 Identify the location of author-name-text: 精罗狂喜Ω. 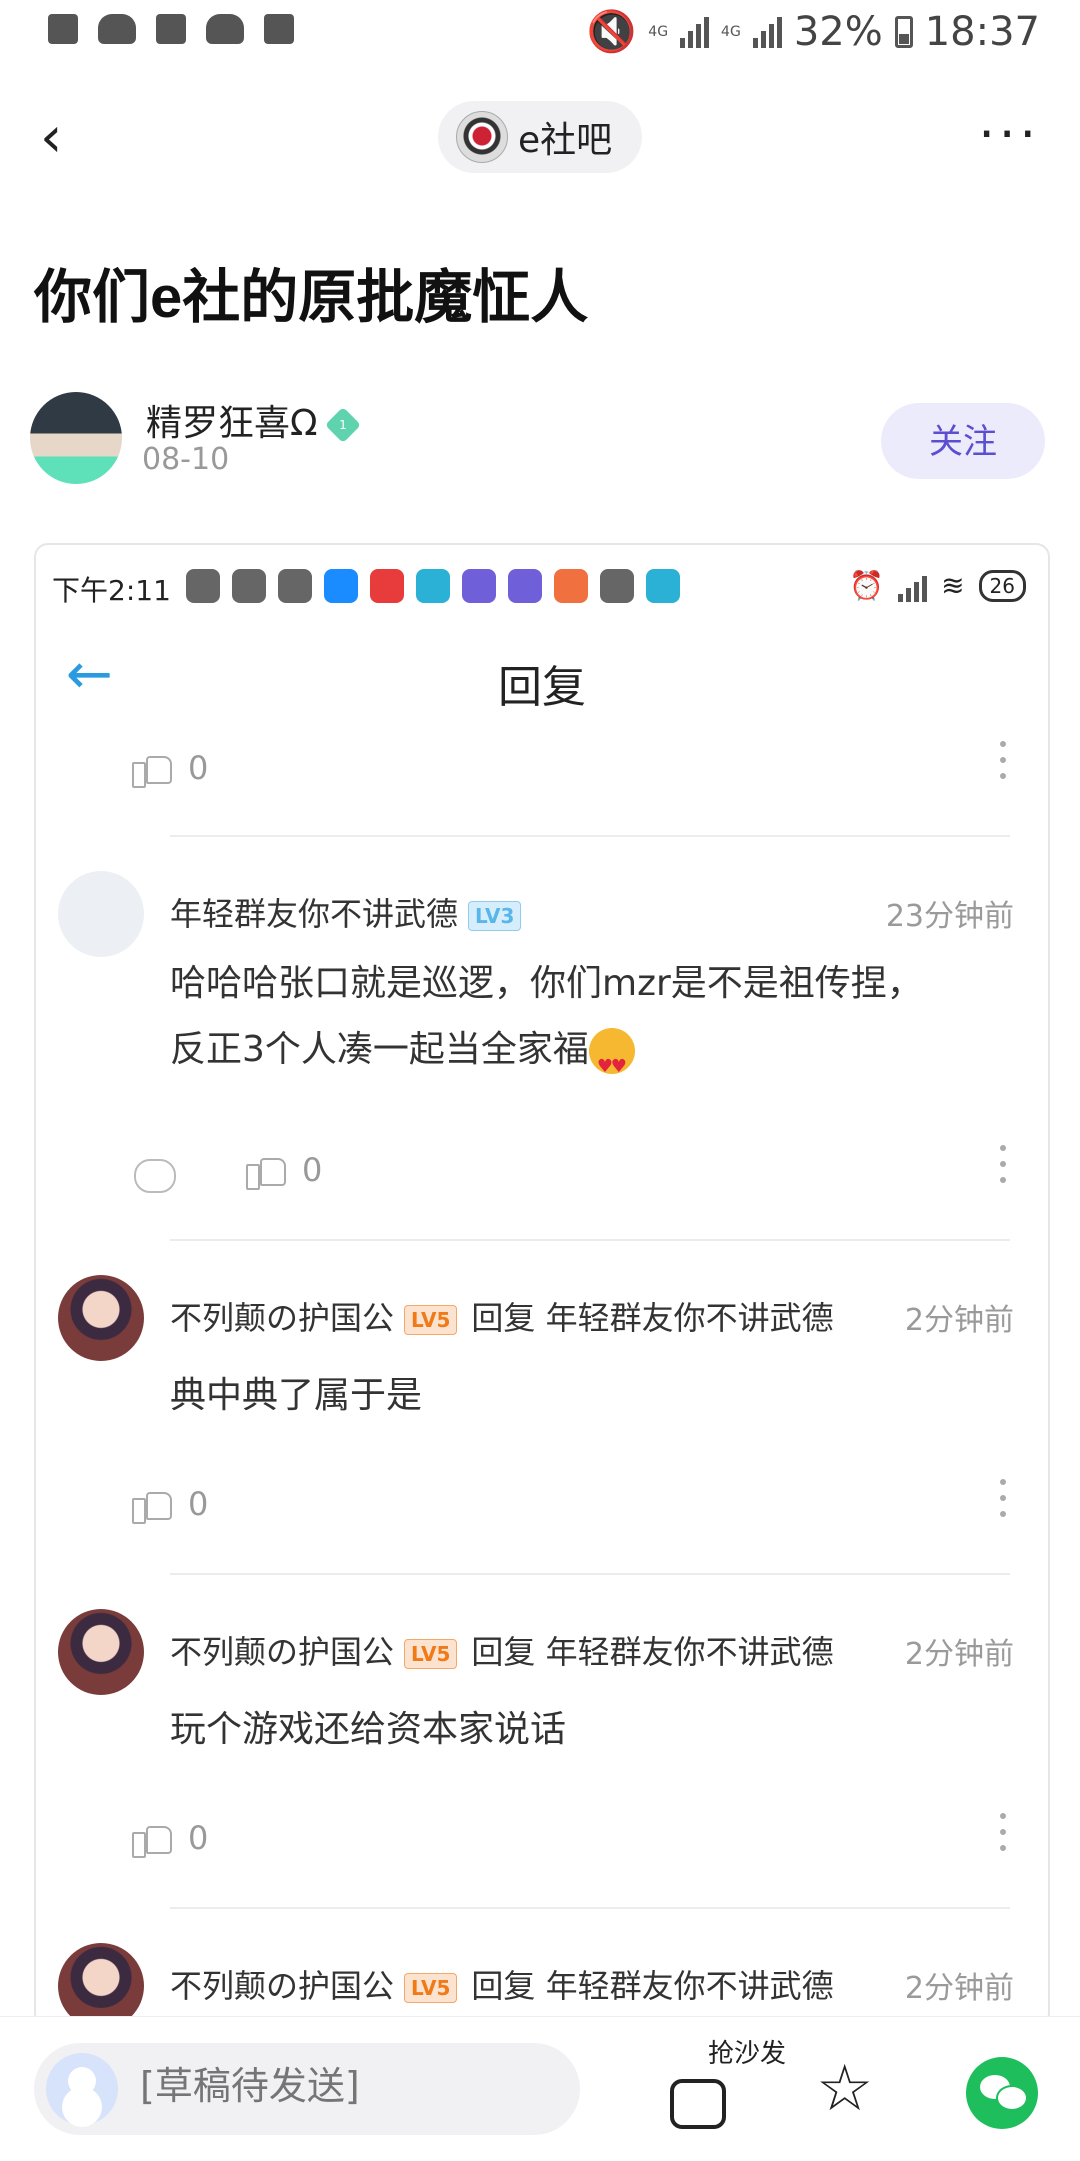
(232, 423).